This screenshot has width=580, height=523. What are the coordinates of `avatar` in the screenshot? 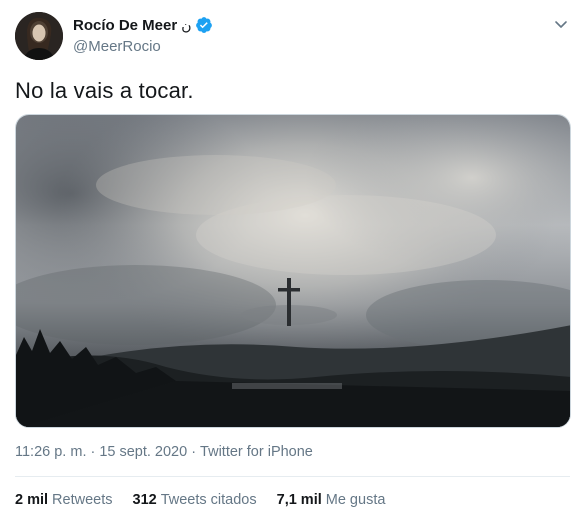 It's located at (39, 36).